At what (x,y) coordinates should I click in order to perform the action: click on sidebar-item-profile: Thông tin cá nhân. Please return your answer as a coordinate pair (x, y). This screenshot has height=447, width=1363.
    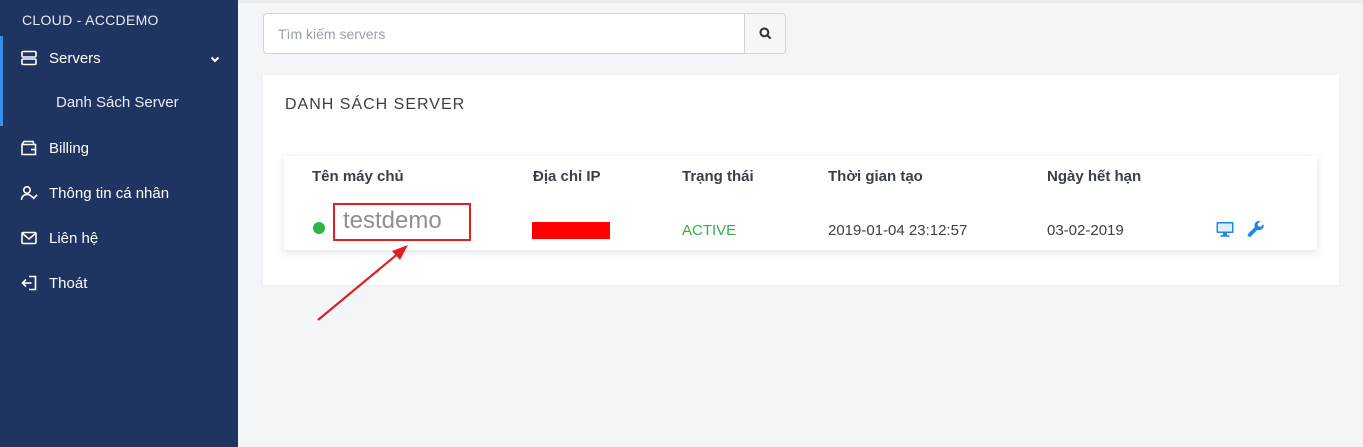
    Looking at the image, I should click on (94, 193).